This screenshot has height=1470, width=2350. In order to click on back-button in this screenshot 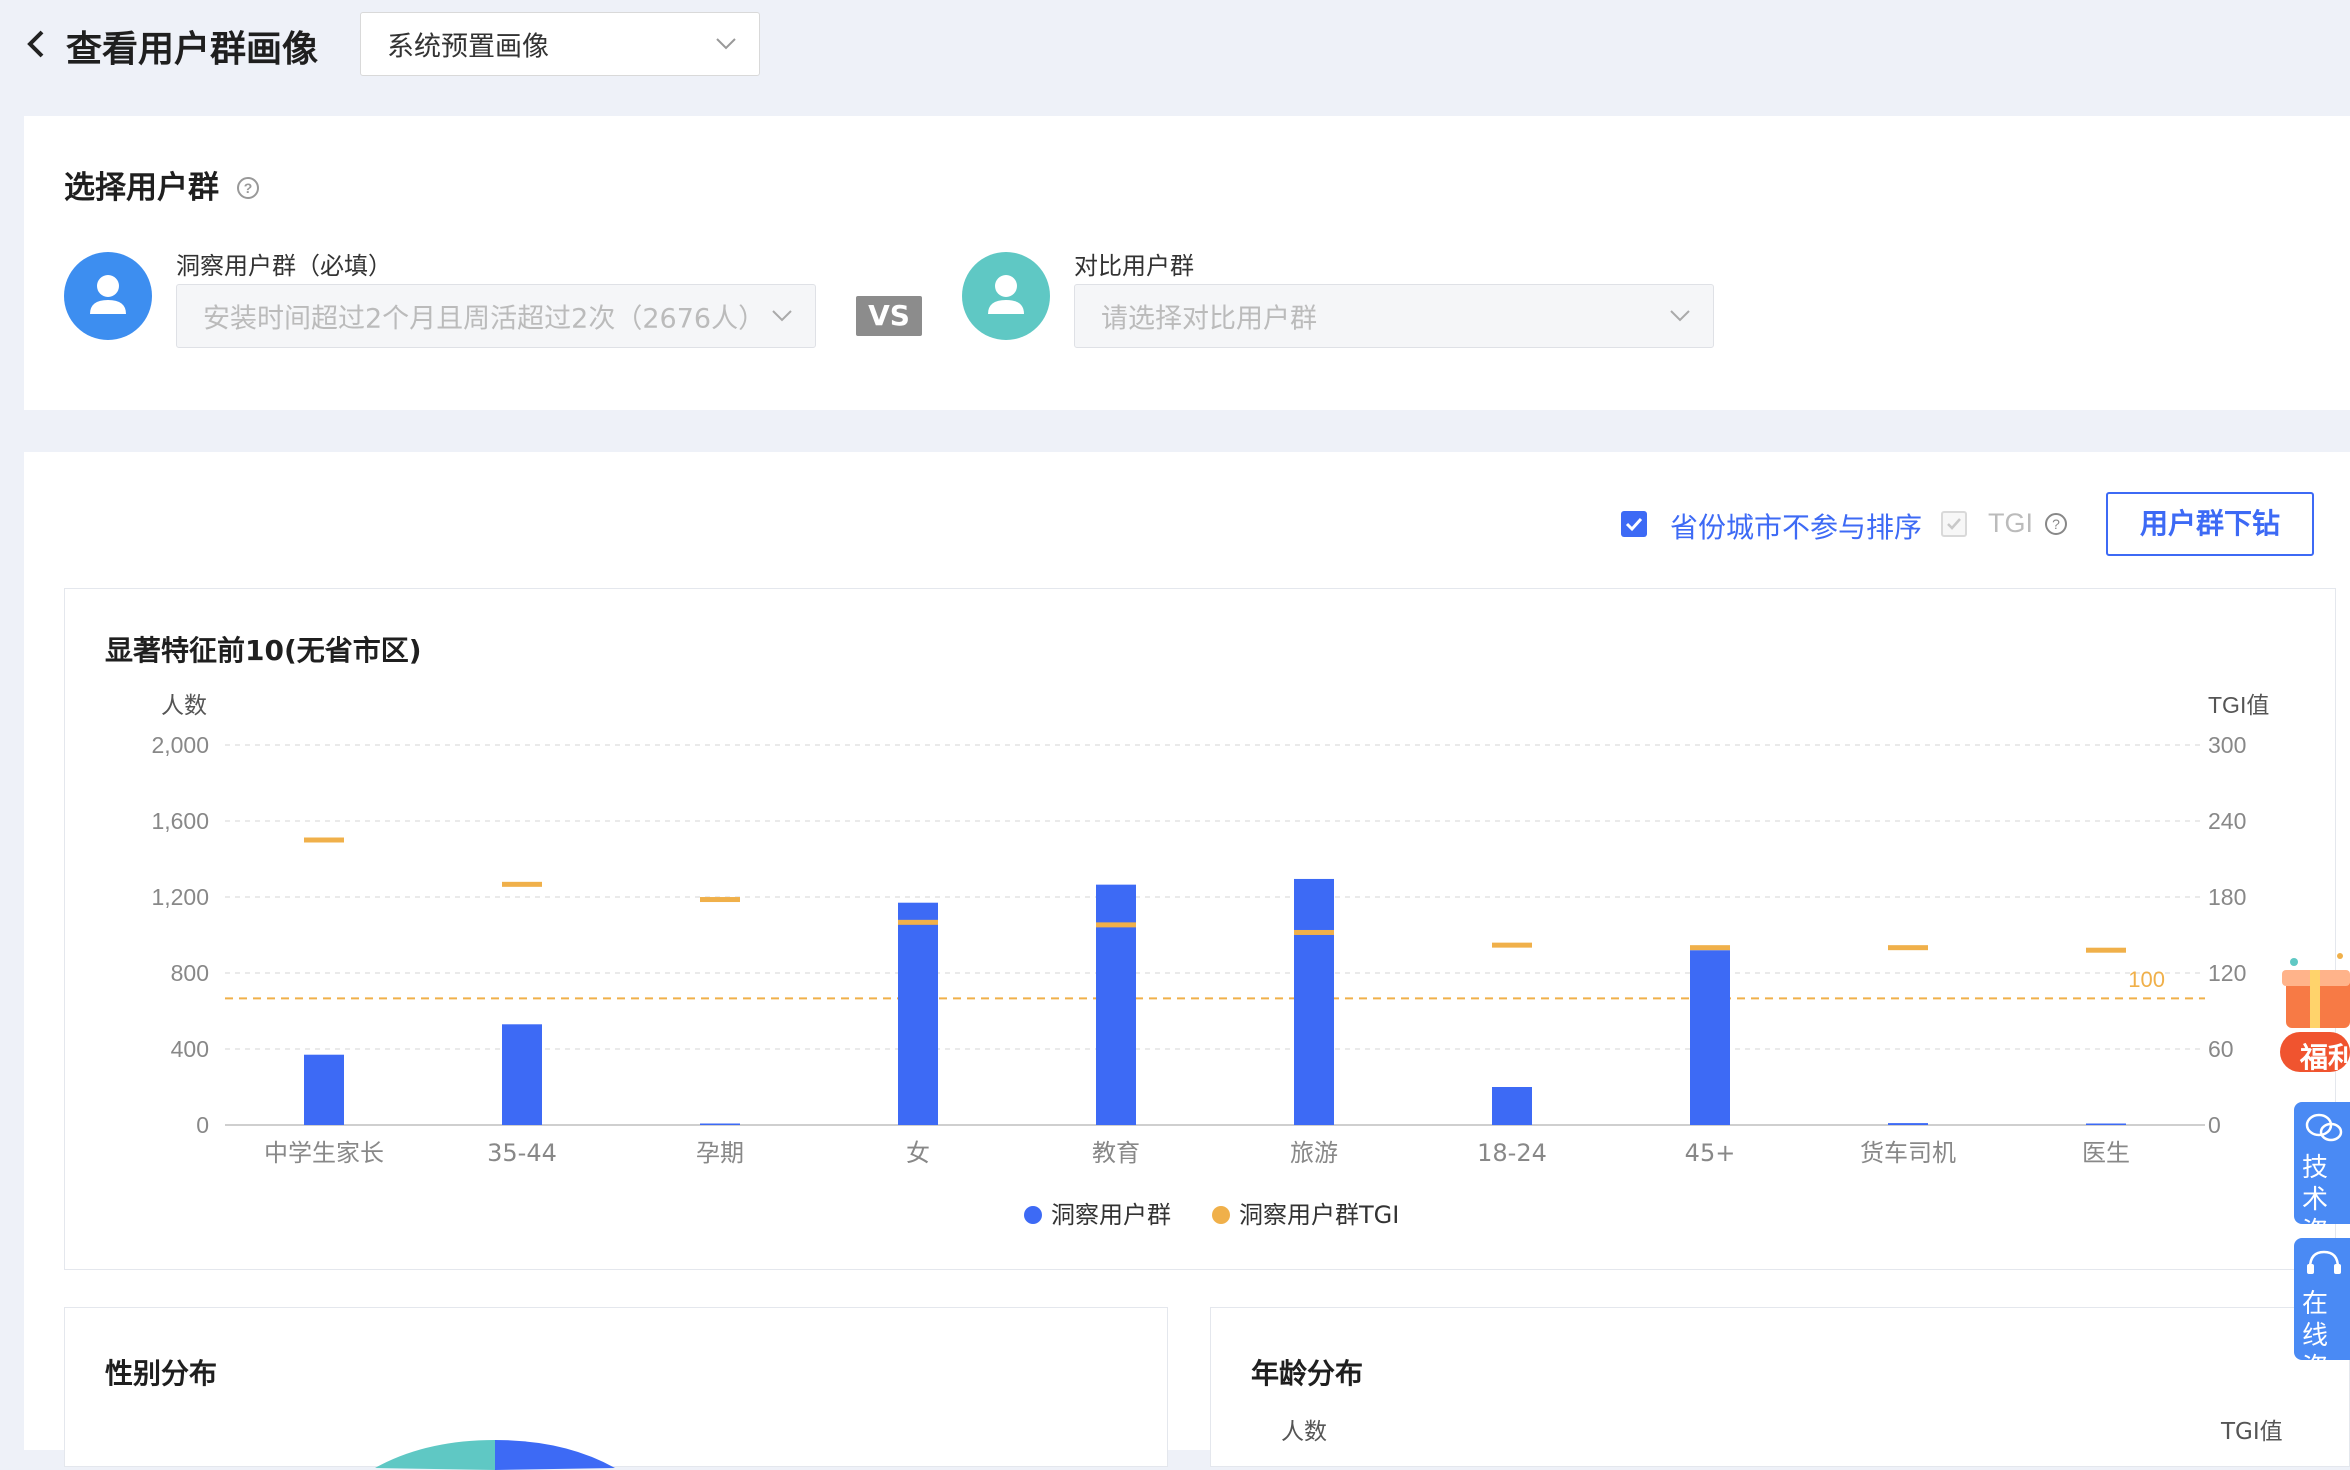, I will do `click(36, 44)`.